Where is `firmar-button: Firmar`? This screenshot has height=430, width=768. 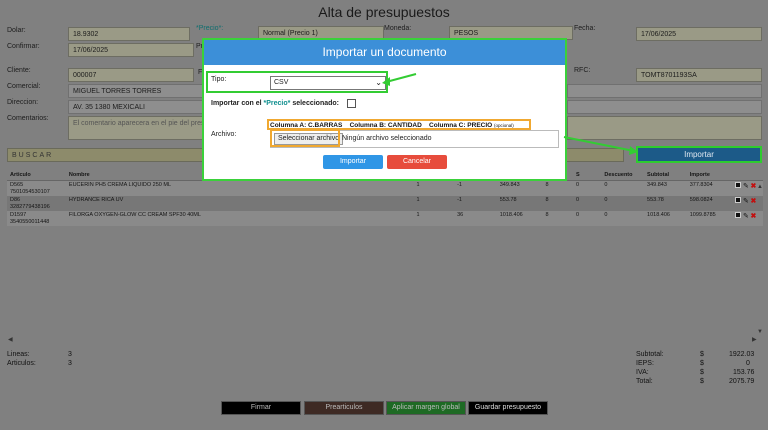
firmar-button: Firmar is located at coordinates (261, 408).